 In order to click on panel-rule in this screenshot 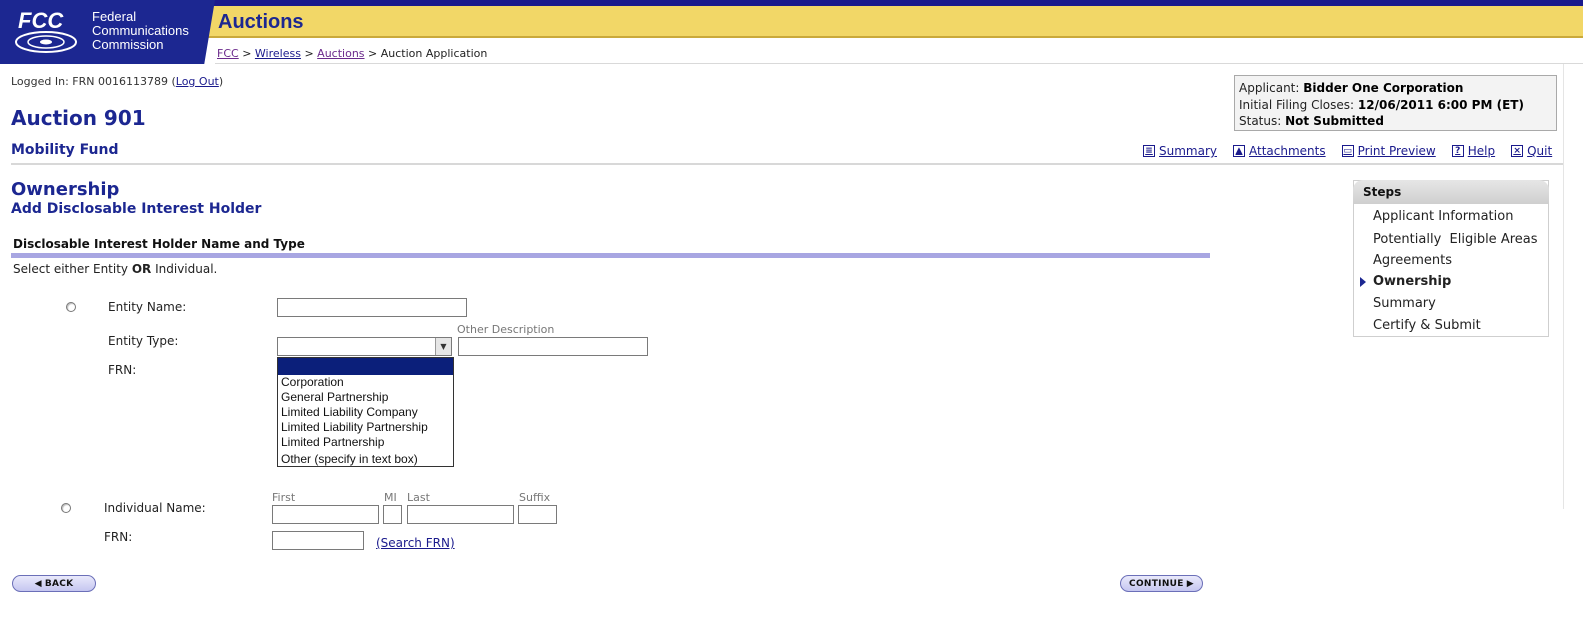, I will do `click(610, 255)`.